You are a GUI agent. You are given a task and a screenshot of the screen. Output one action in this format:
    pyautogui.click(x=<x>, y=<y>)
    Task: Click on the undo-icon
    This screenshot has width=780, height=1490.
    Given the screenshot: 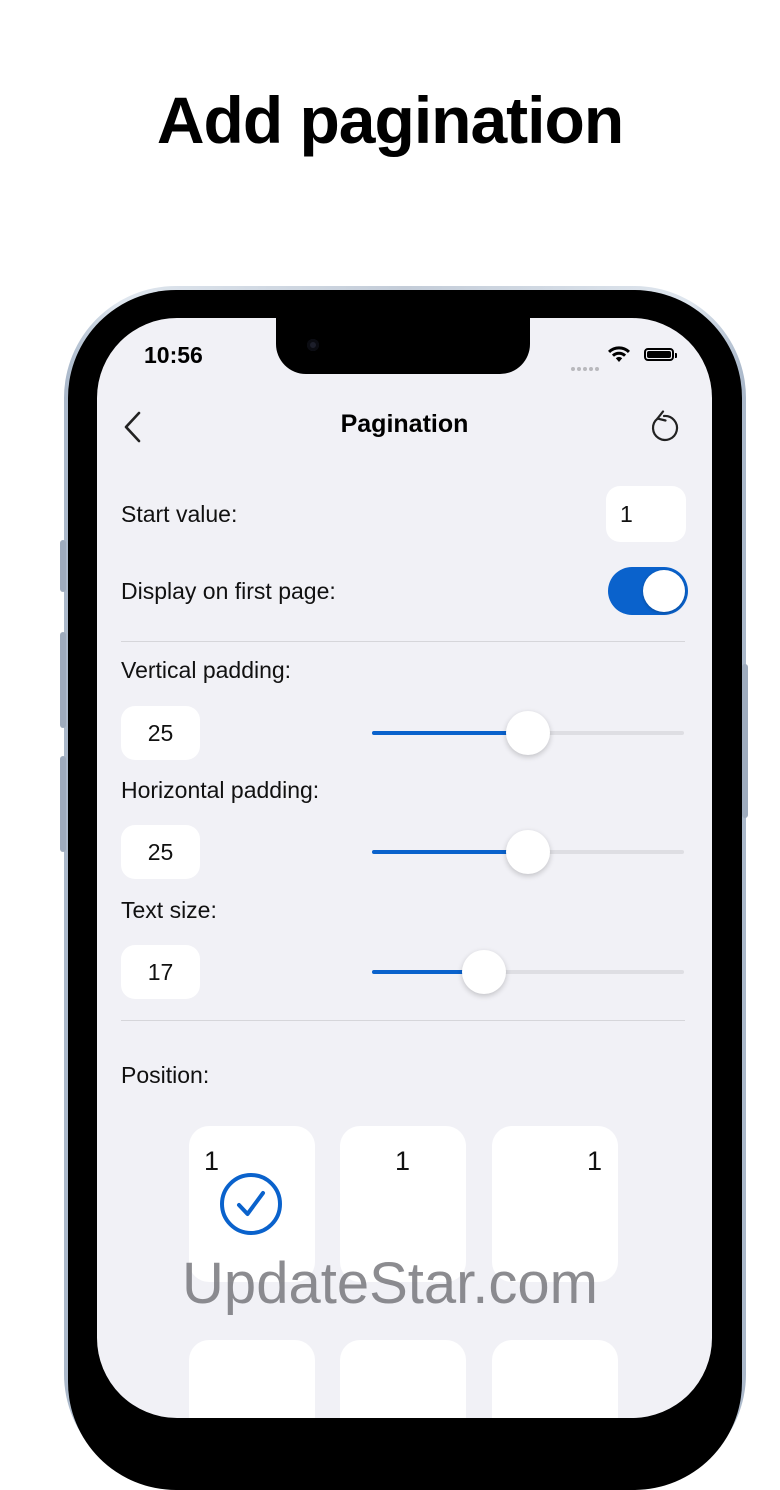 What is the action you would take?
    pyautogui.click(x=664, y=427)
    